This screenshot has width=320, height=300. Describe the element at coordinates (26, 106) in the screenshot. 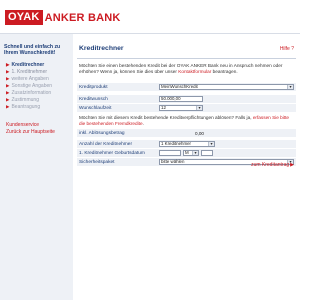

I see `sidebar-item-label: Beantragung` at that location.